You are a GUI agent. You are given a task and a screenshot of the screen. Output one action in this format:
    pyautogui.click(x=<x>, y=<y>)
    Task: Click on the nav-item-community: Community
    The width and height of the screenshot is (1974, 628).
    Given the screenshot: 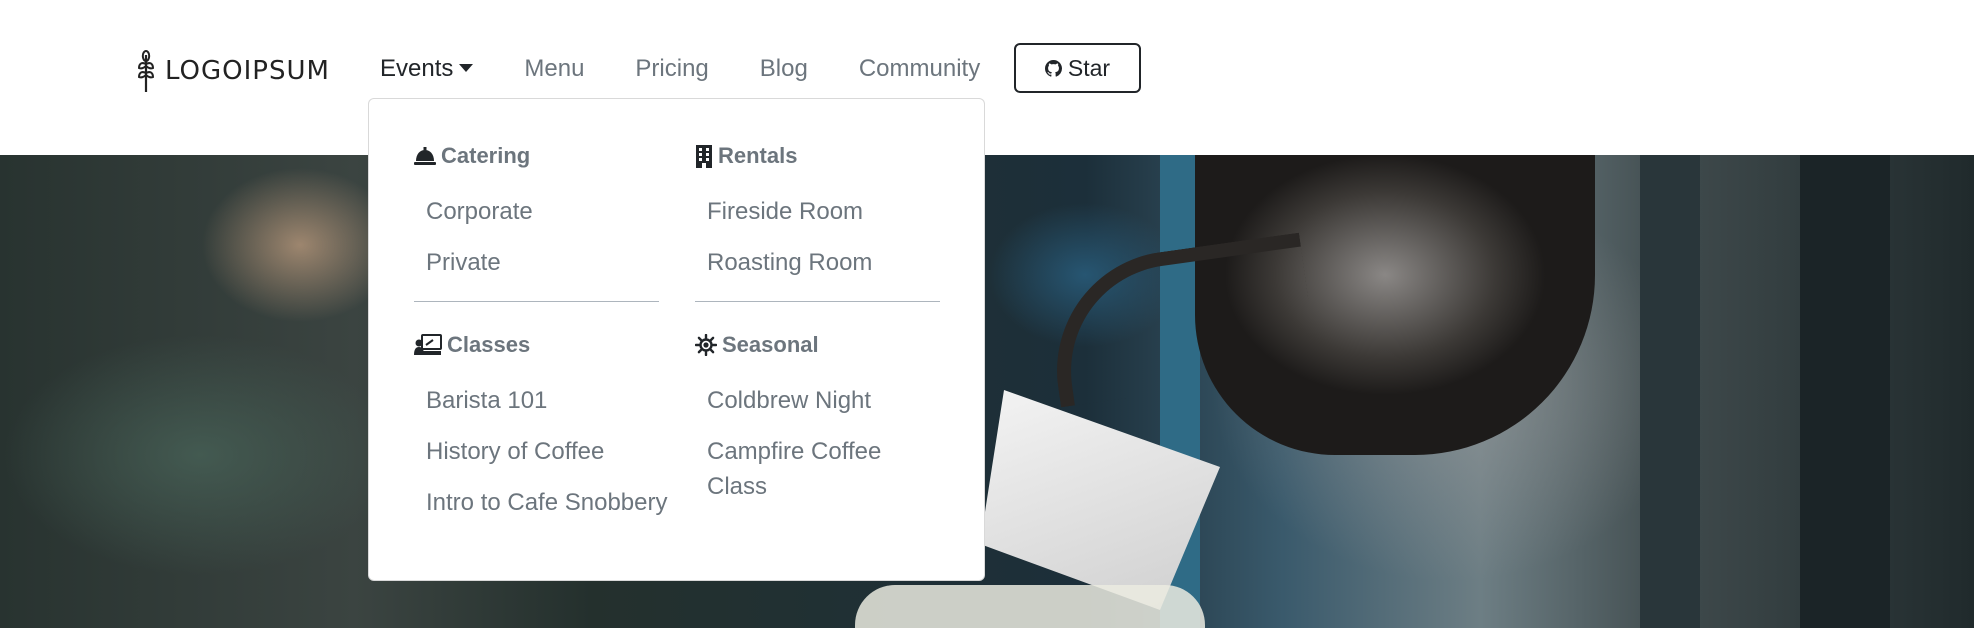 What is the action you would take?
    pyautogui.click(x=919, y=69)
    